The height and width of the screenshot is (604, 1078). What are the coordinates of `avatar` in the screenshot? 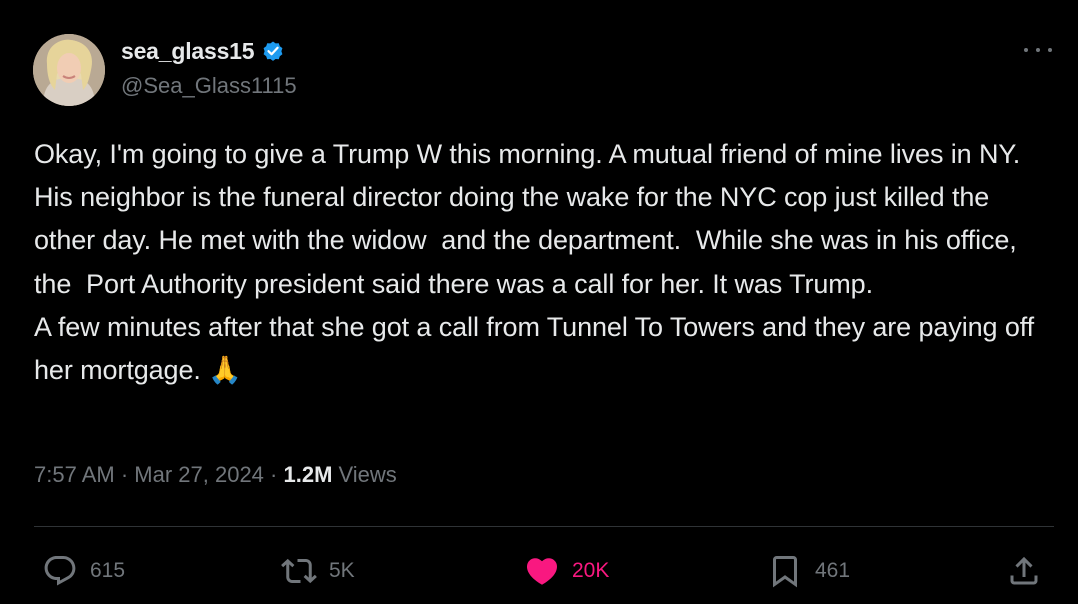 It's located at (69, 70).